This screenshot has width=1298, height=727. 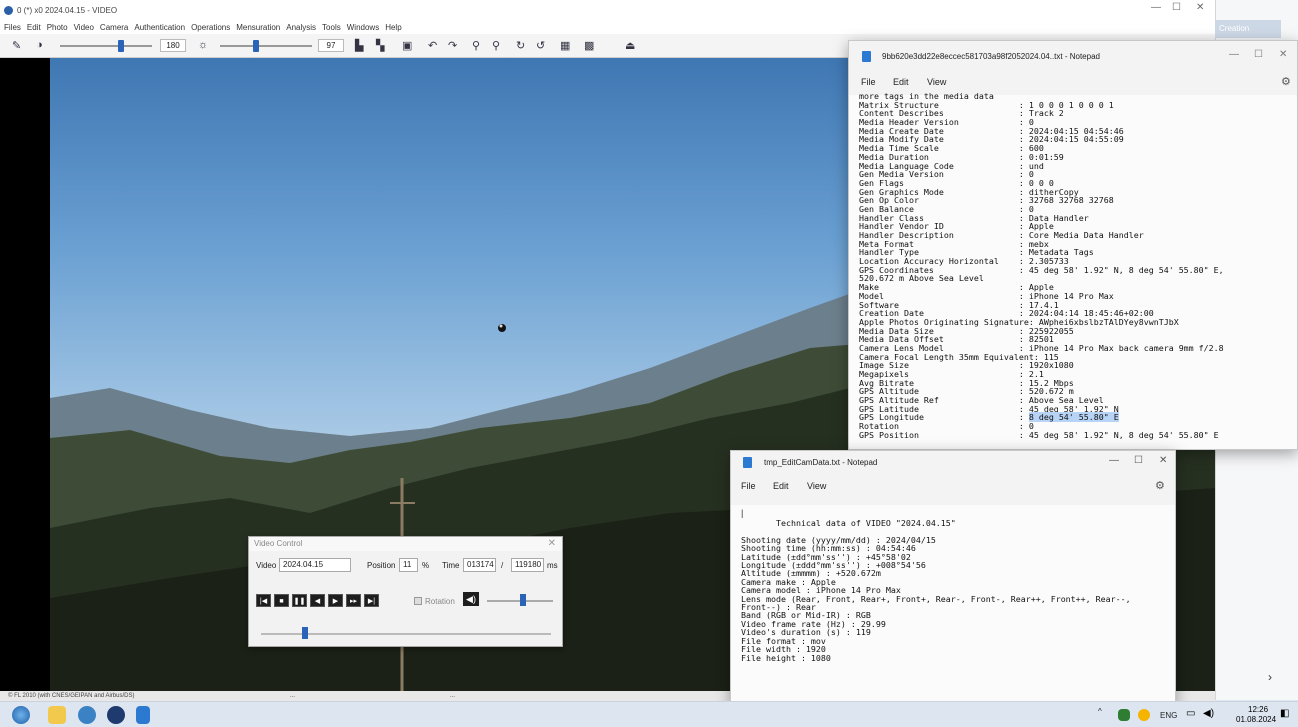 I want to click on zoom-in-icon: ⚲, so click(x=476, y=45).